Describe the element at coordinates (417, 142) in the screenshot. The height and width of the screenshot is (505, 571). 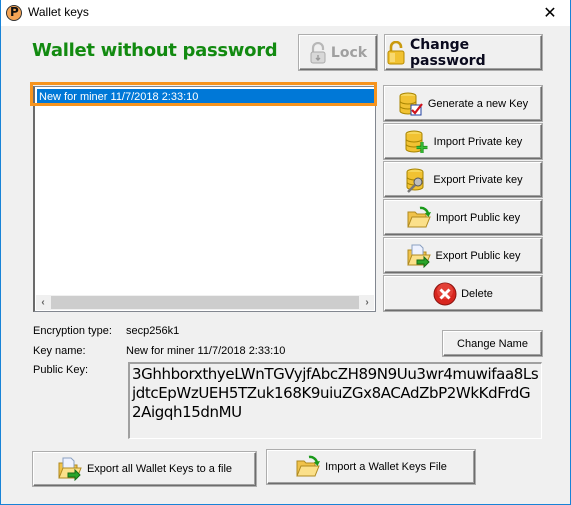
I see `database-add-icon` at that location.